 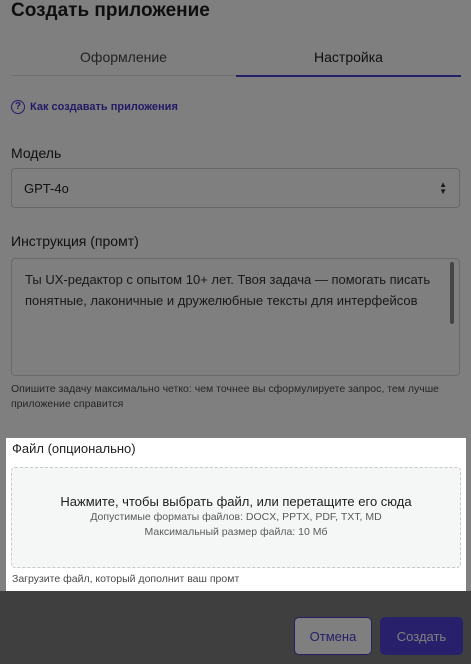 What do you see at coordinates (18, 107) in the screenshot?
I see `help-icon: ?` at bounding box center [18, 107].